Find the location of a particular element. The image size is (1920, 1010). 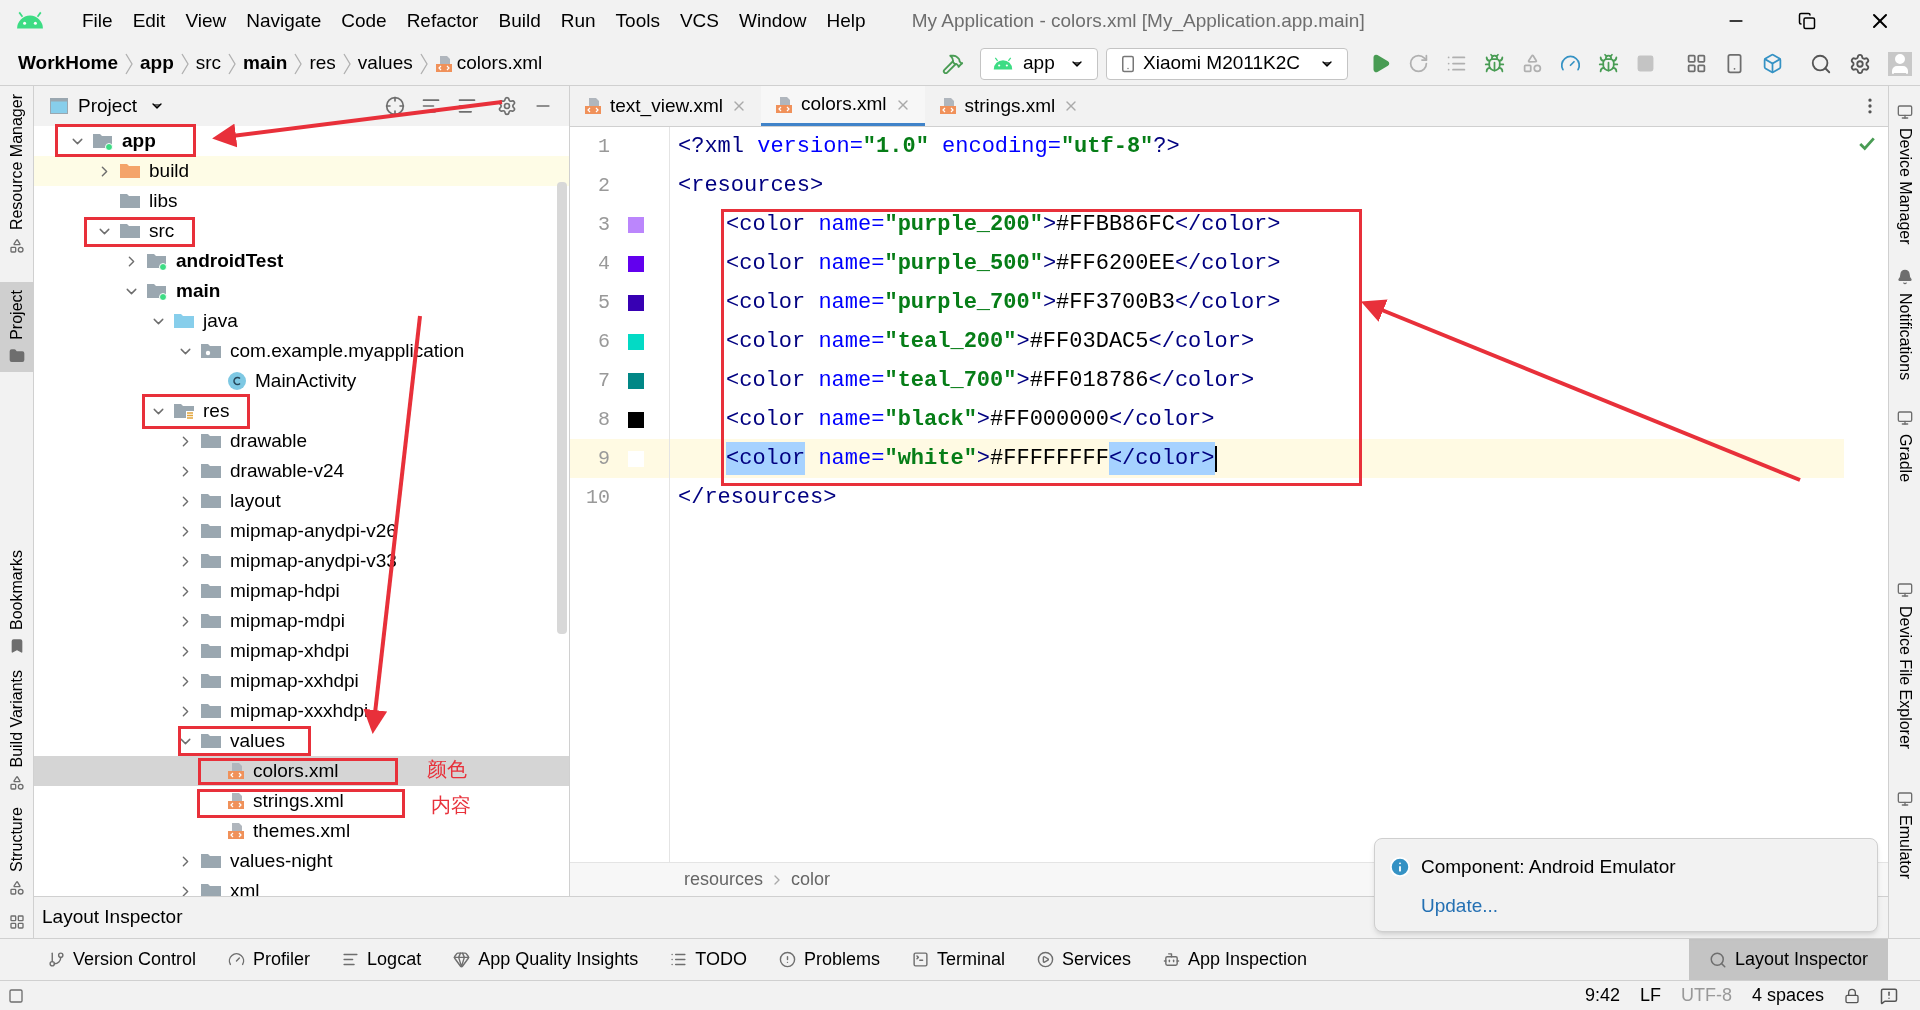

tool-window-button: TODO is located at coordinates (708, 959).